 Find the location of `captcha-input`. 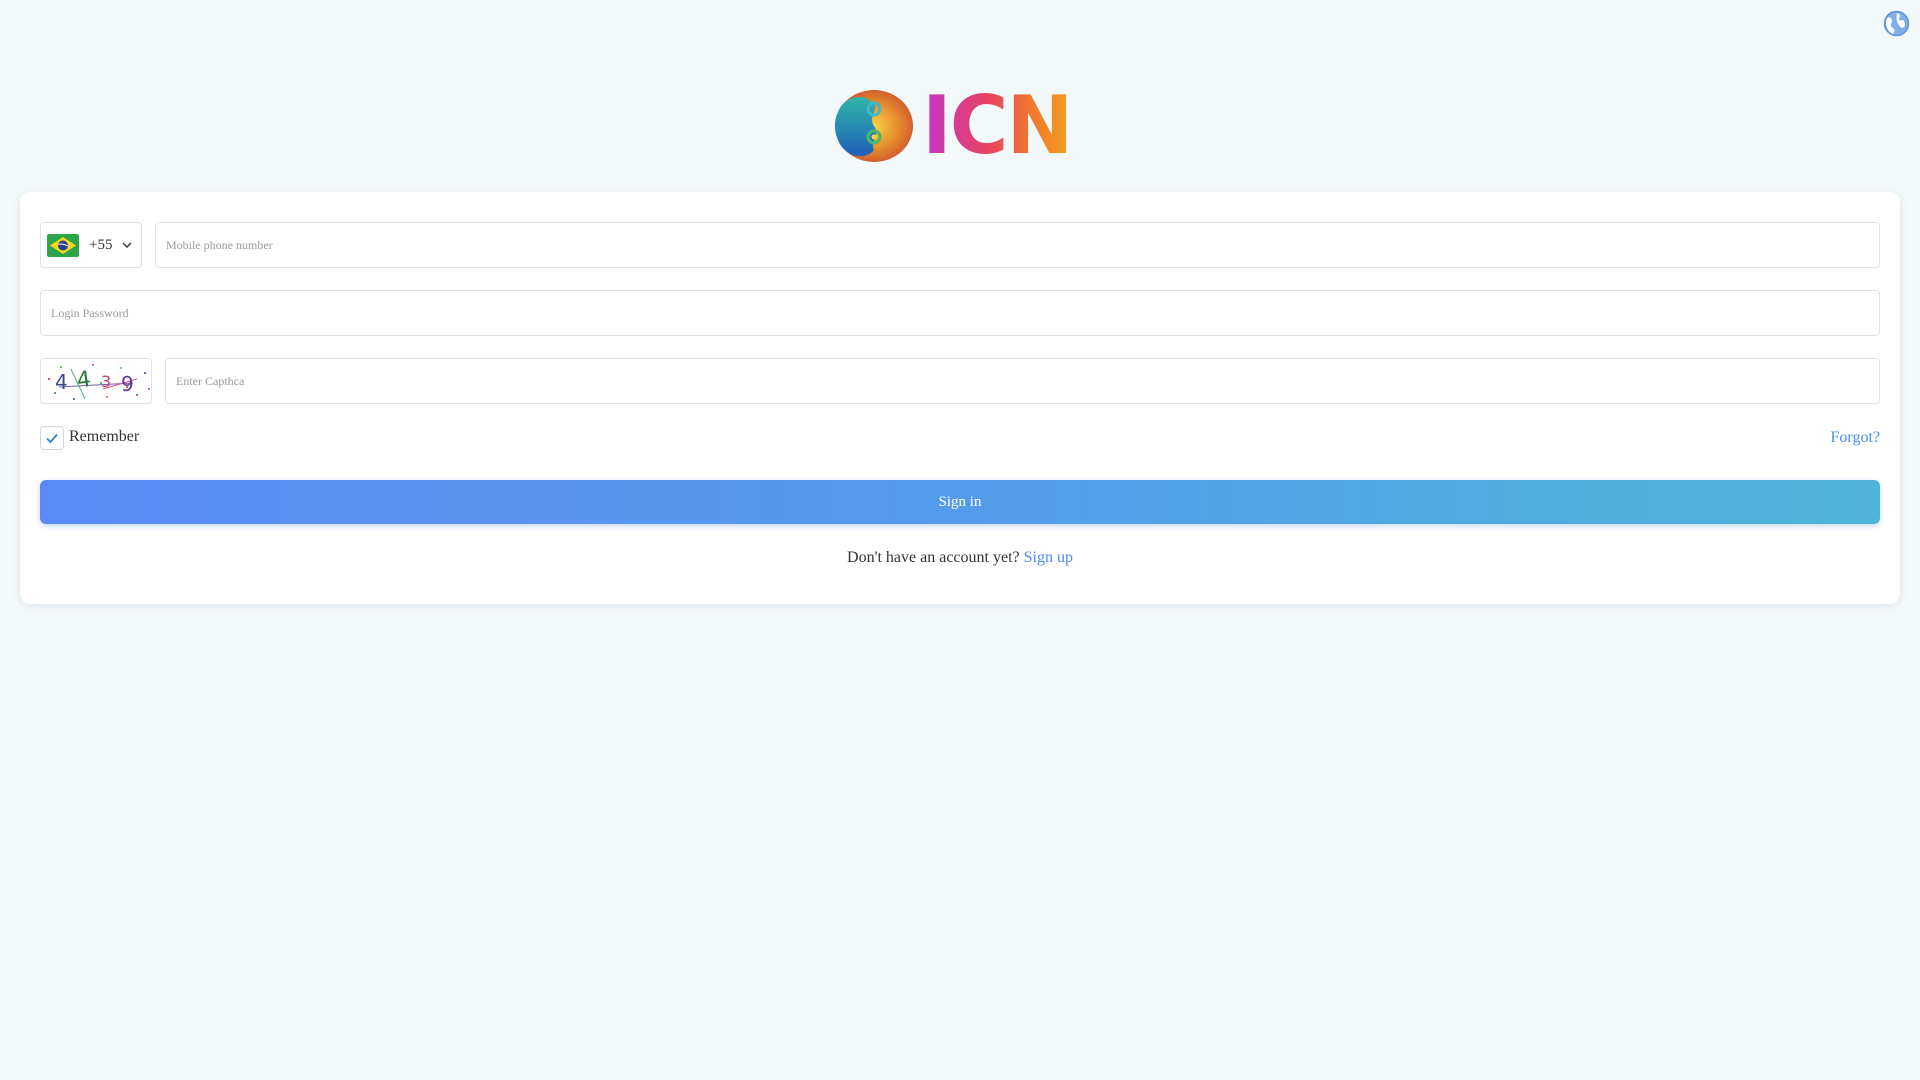

captcha-input is located at coordinates (1022, 381).